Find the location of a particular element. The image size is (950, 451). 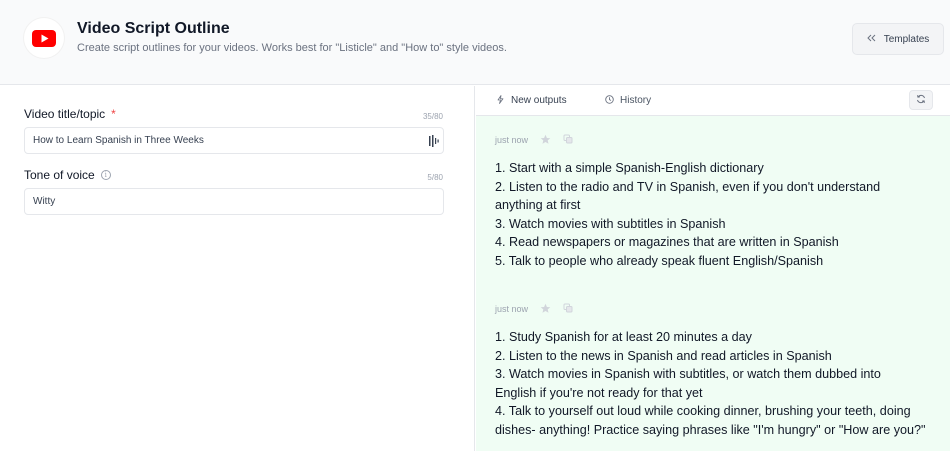

tone-of-voice-input: Witty is located at coordinates (234, 201).